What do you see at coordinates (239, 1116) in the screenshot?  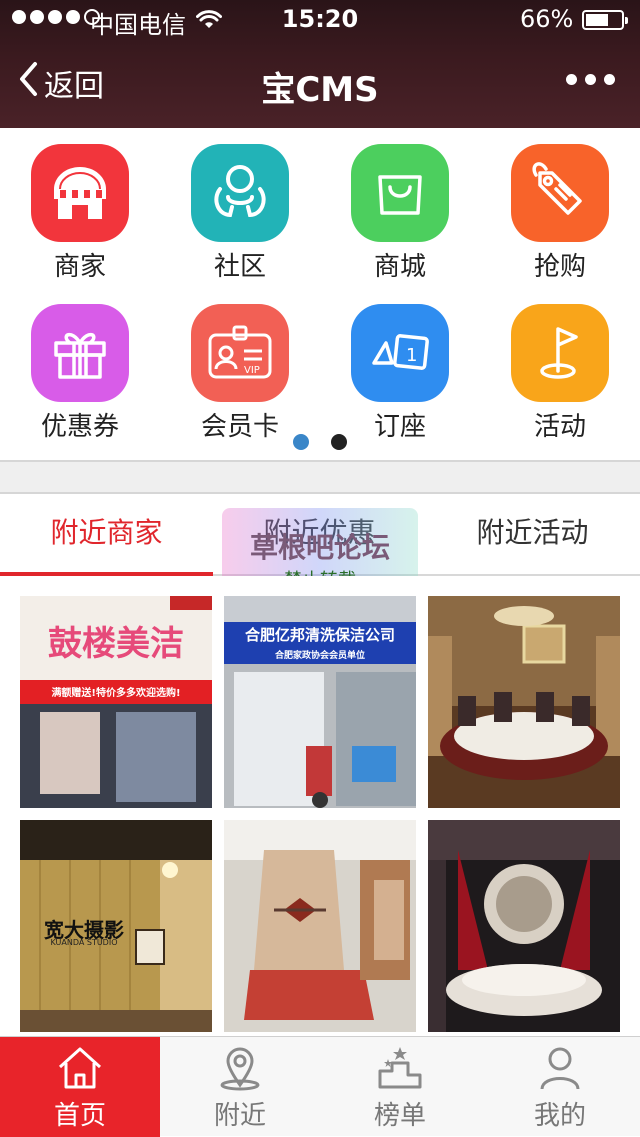 I see `tabbar-label: 附近` at bounding box center [239, 1116].